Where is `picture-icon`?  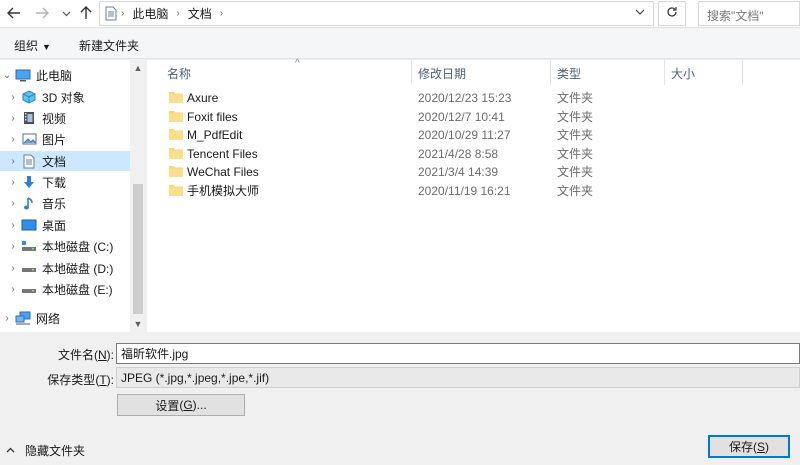
picture-icon is located at coordinates (29, 139).